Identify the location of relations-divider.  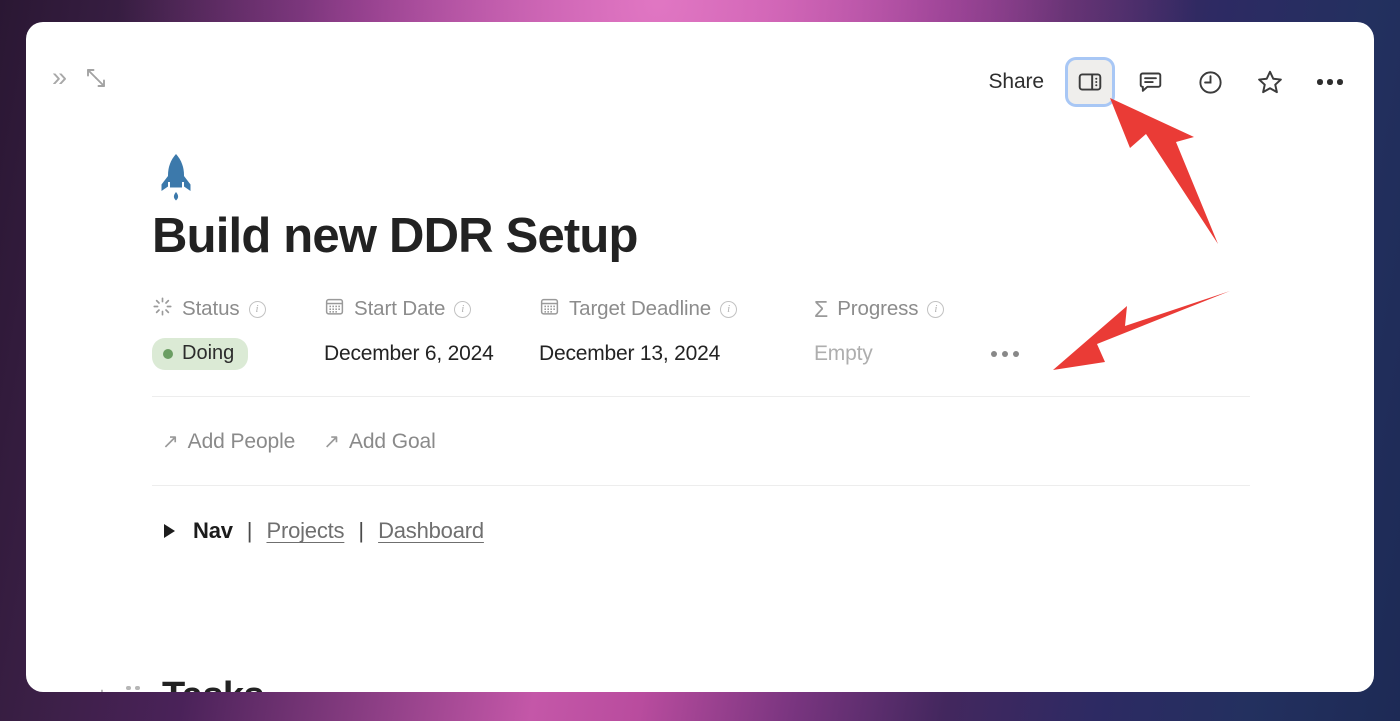
(701, 486).